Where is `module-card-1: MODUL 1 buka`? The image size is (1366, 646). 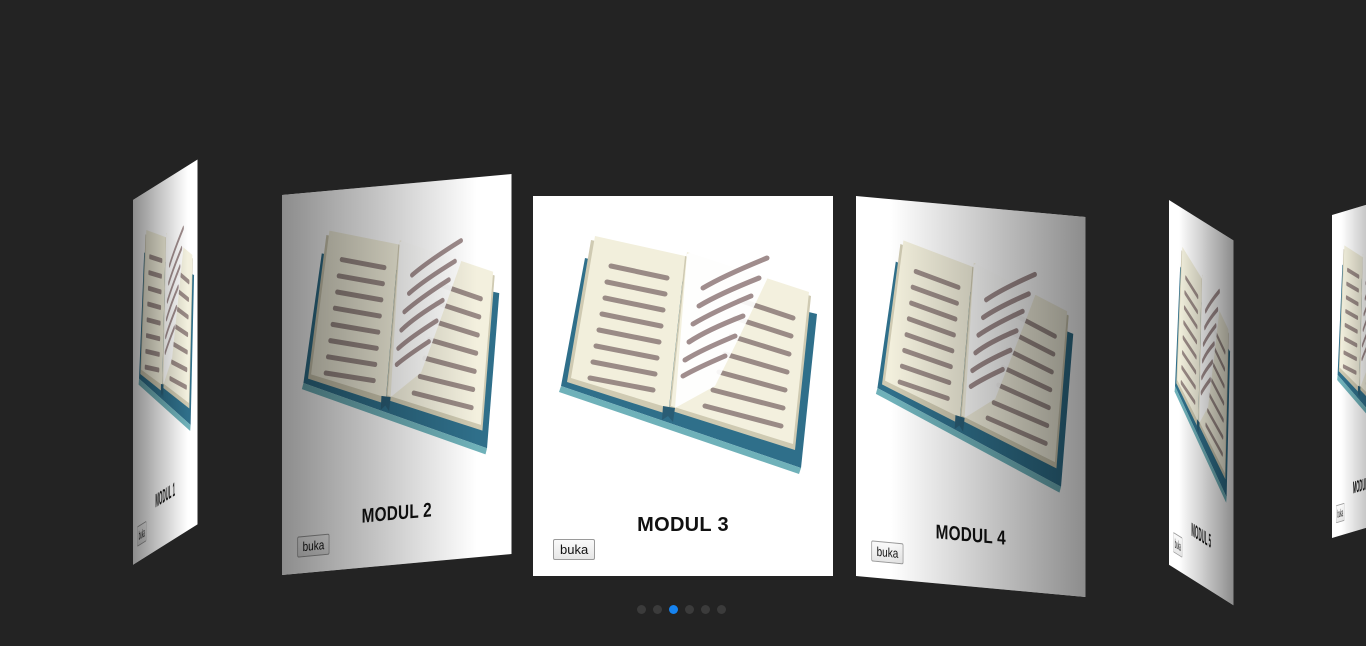 module-card-1: MODUL 1 buka is located at coordinates (165, 362).